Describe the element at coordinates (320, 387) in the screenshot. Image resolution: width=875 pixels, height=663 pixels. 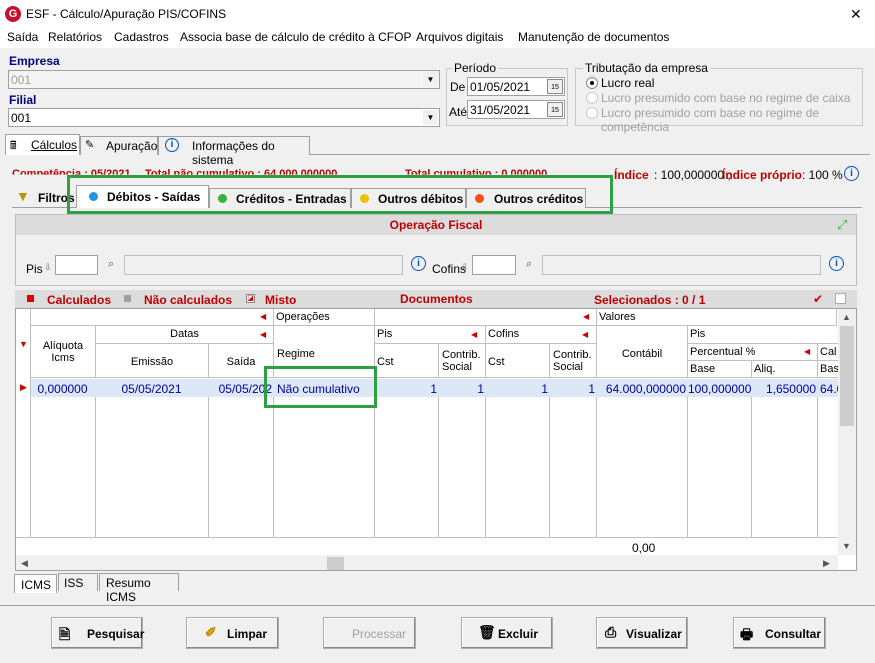
I see `highlight-regime` at that location.